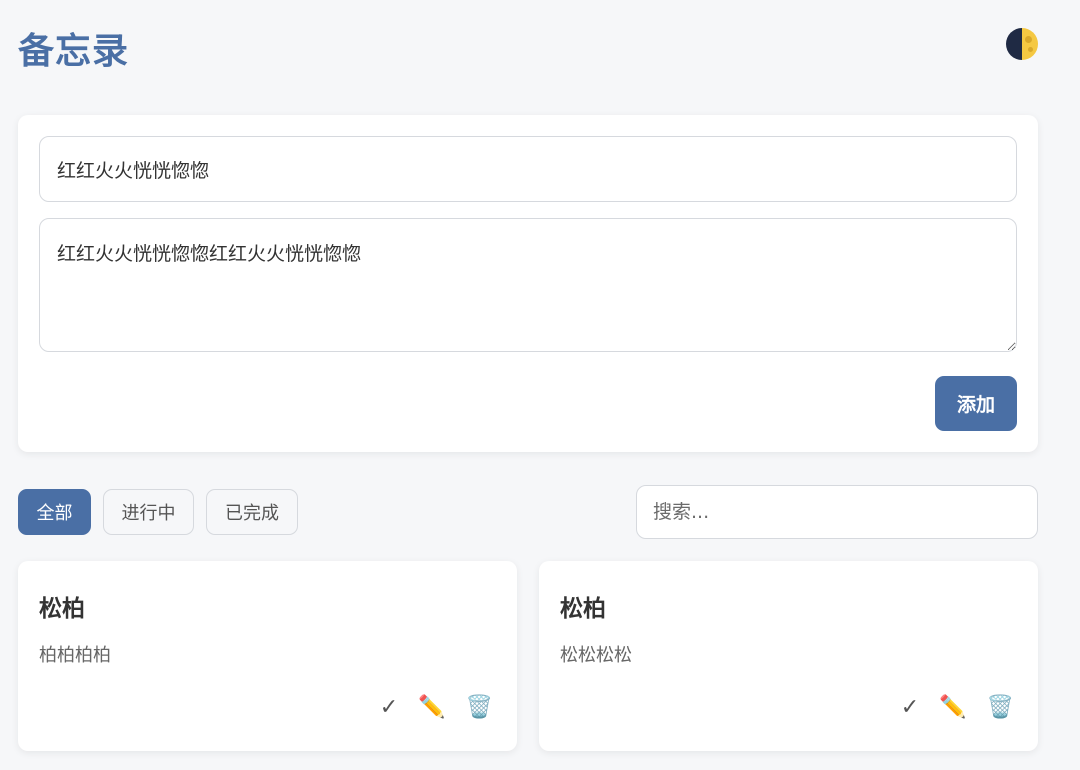 The width and height of the screenshot is (1080, 770). Describe the element at coordinates (74, 51) in the screenshot. I see `app-title: 备忘录` at that location.